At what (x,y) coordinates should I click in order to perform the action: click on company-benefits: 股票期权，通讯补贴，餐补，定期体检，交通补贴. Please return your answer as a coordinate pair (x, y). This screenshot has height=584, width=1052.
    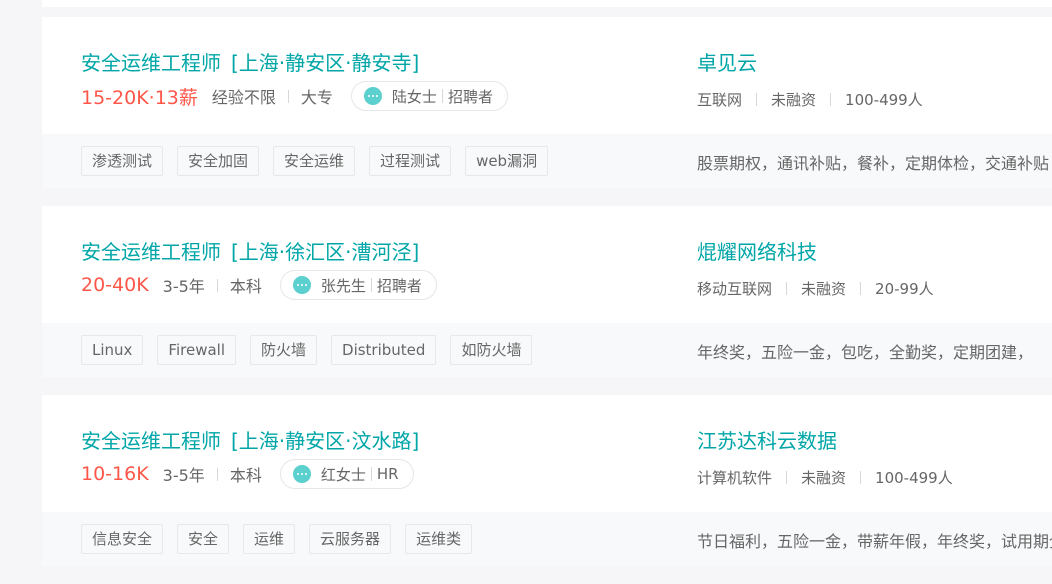
    Looking at the image, I should click on (873, 163).